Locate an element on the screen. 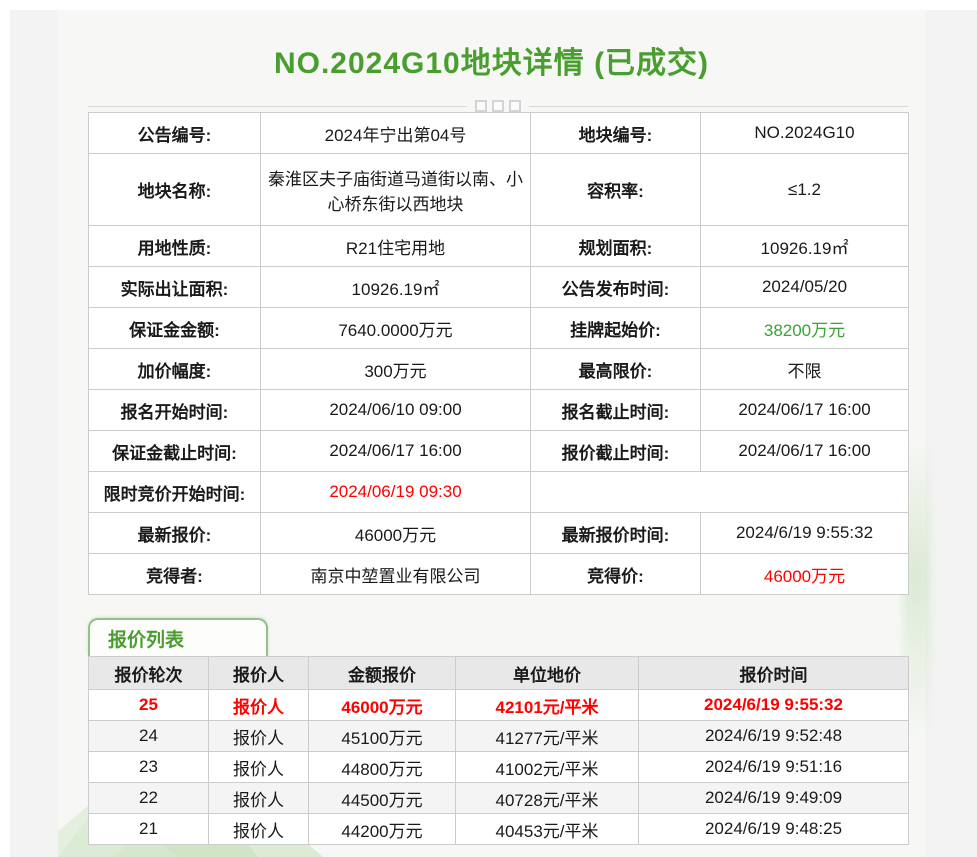 This screenshot has height=857, width=977. page-title: NO.2024G10地块详情 (已成交) is located at coordinates (491, 63).